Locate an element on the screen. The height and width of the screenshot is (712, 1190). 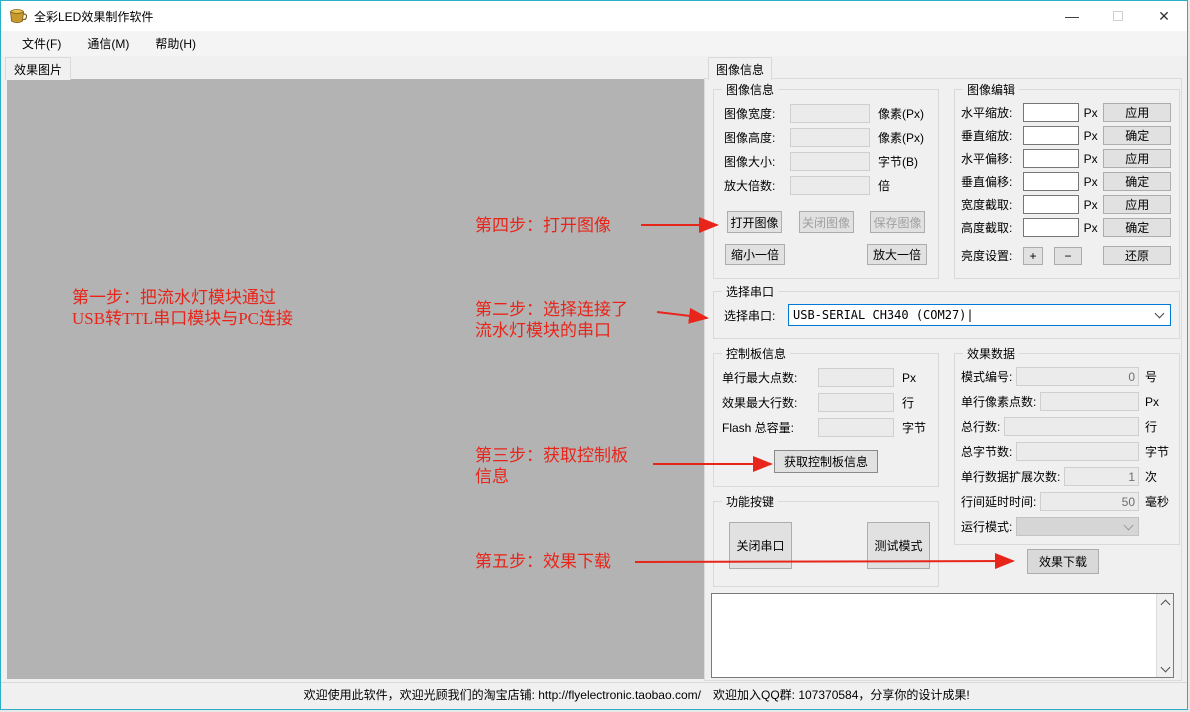
total-bytes-input is located at coordinates (1077, 451).